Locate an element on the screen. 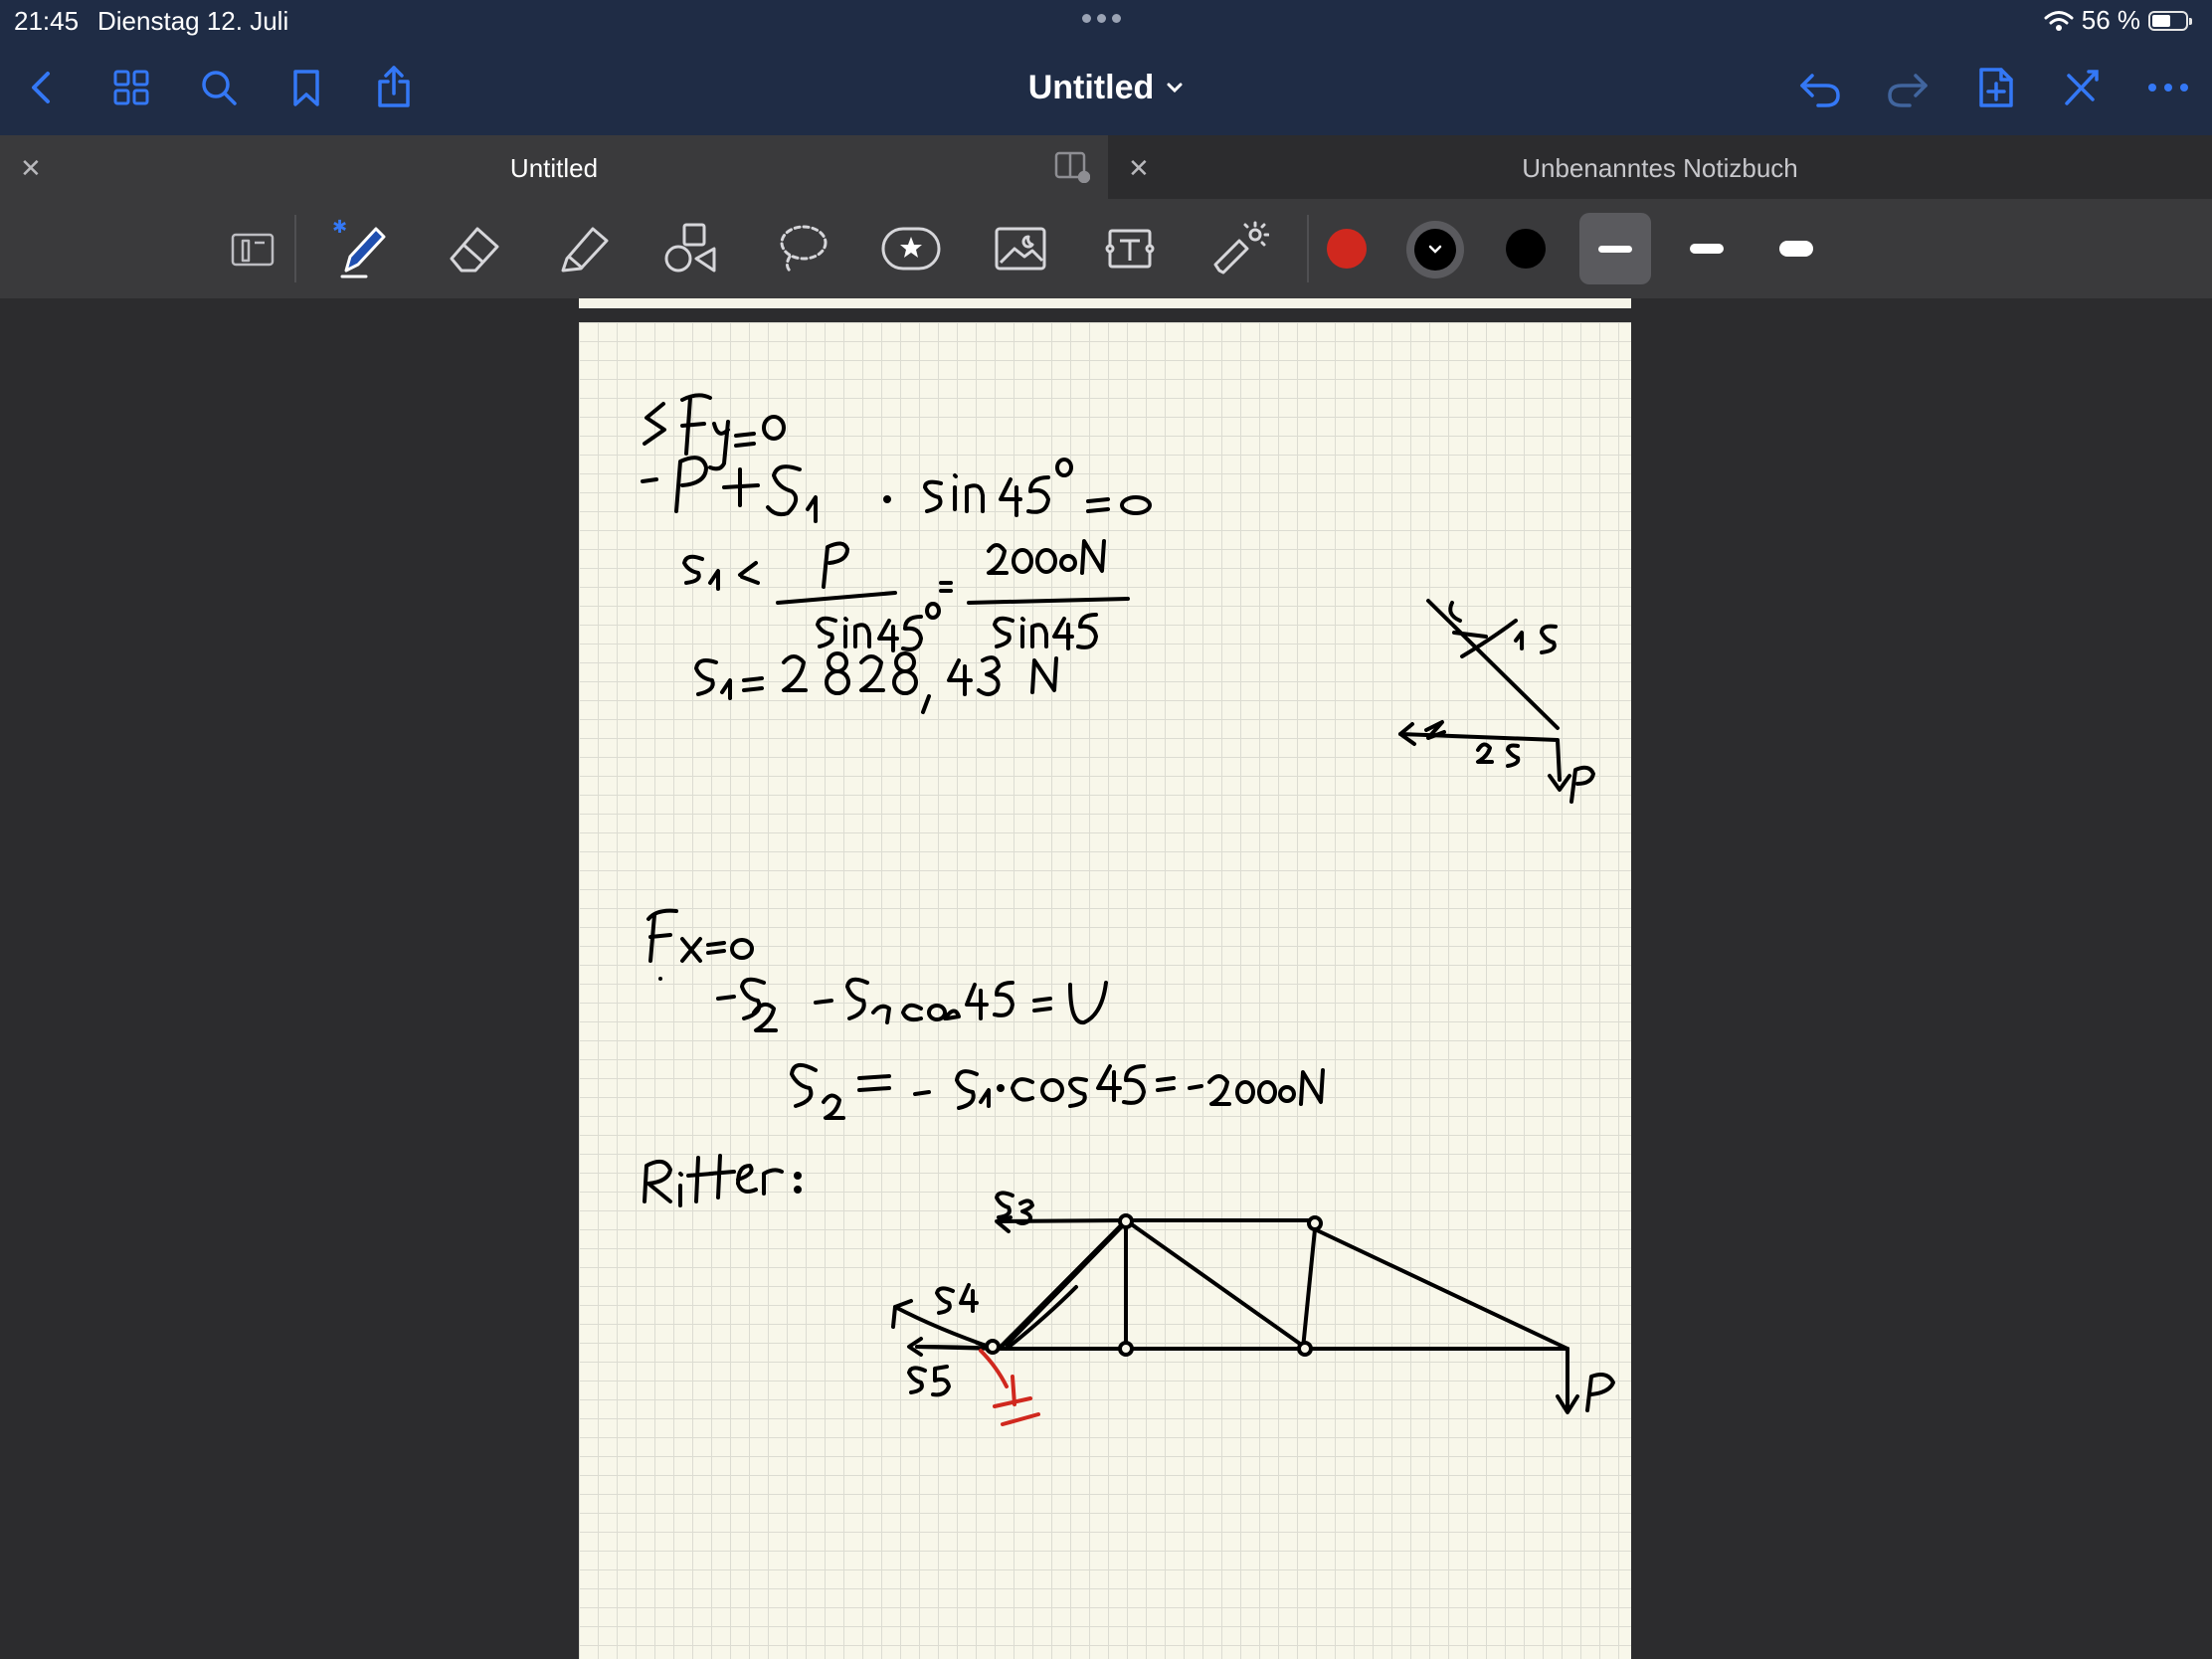 The width and height of the screenshot is (2212, 1659). status-time: 21:45 is located at coordinates (47, 21).